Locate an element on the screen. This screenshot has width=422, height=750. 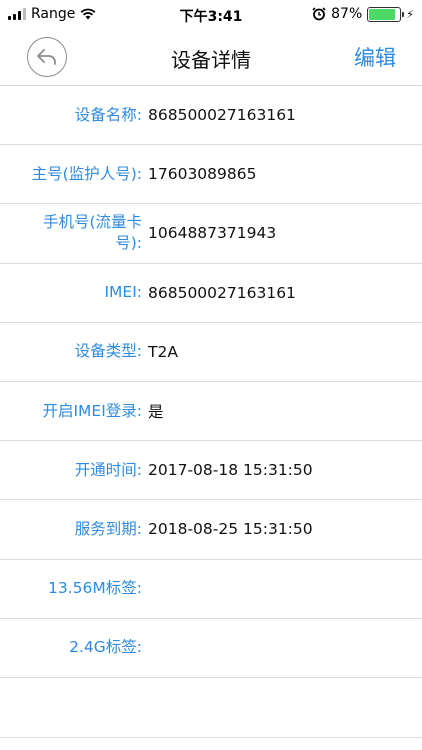
battery-icon is located at coordinates (386, 14).